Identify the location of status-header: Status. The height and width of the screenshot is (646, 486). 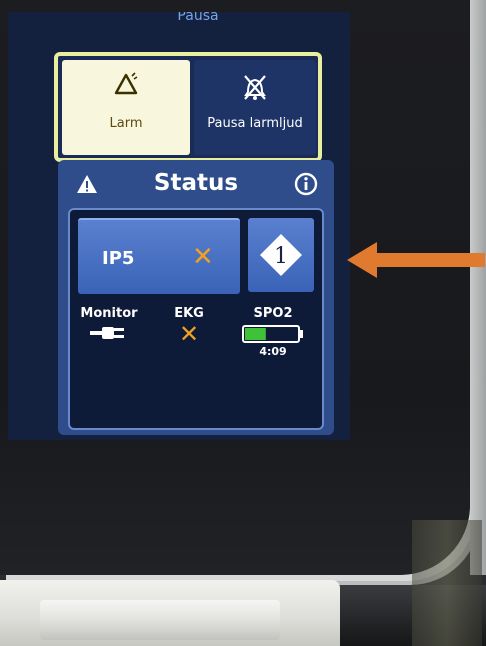
(196, 185).